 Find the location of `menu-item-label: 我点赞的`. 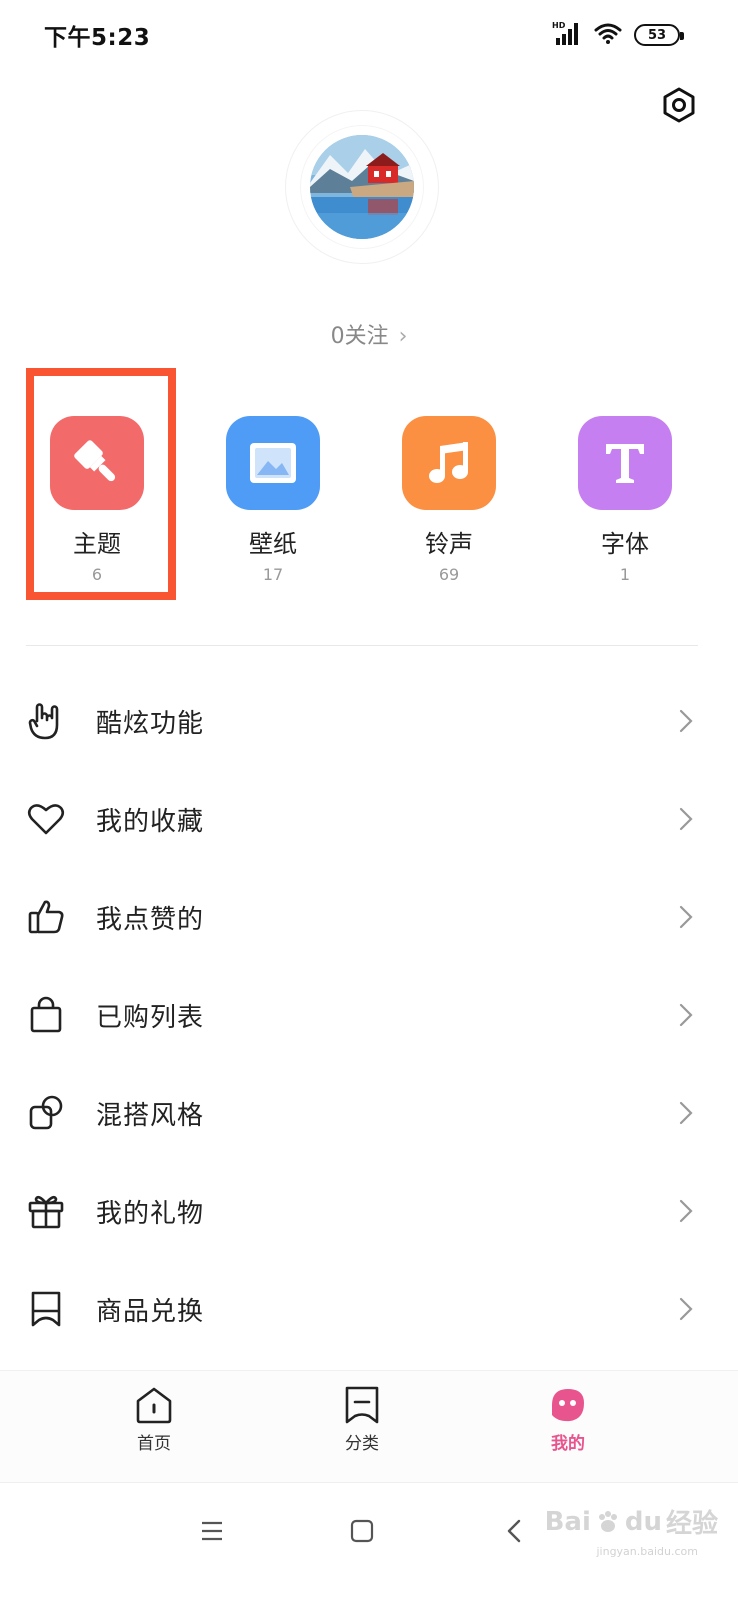

menu-item-label: 我点赞的 is located at coordinates (150, 919).